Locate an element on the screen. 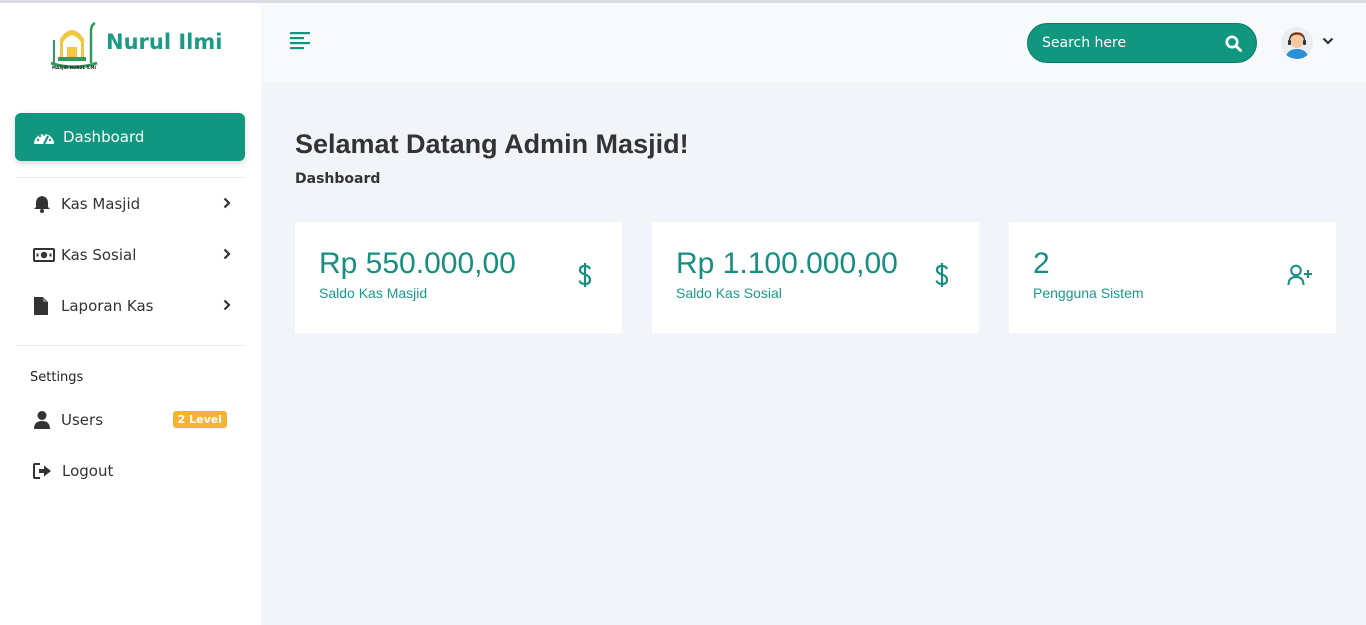 This screenshot has height=625, width=1366. sidebar-item-label: Users is located at coordinates (82, 420).